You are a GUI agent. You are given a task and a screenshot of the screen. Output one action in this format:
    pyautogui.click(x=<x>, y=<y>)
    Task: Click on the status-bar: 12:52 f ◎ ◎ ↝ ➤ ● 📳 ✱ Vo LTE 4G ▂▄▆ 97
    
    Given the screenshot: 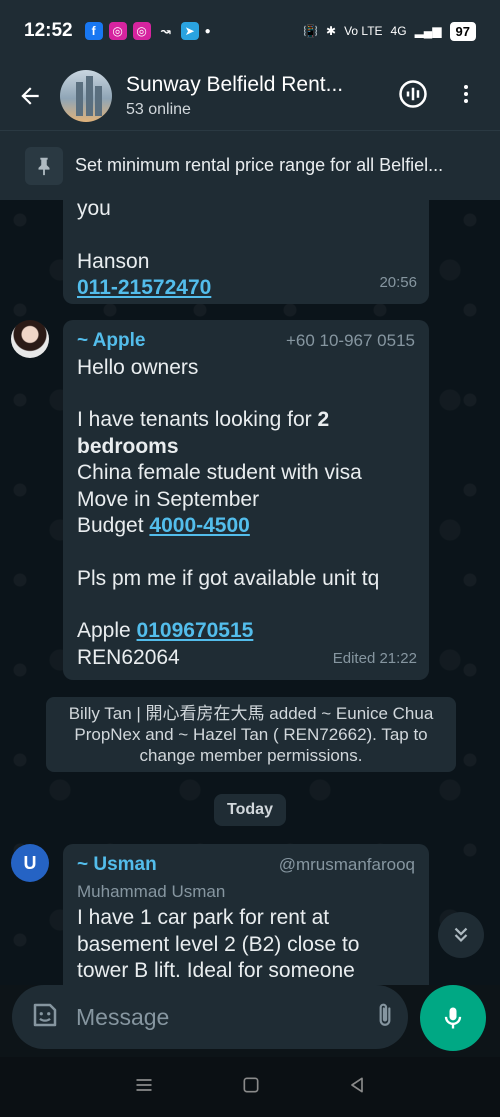 What is the action you would take?
    pyautogui.click(x=250, y=31)
    